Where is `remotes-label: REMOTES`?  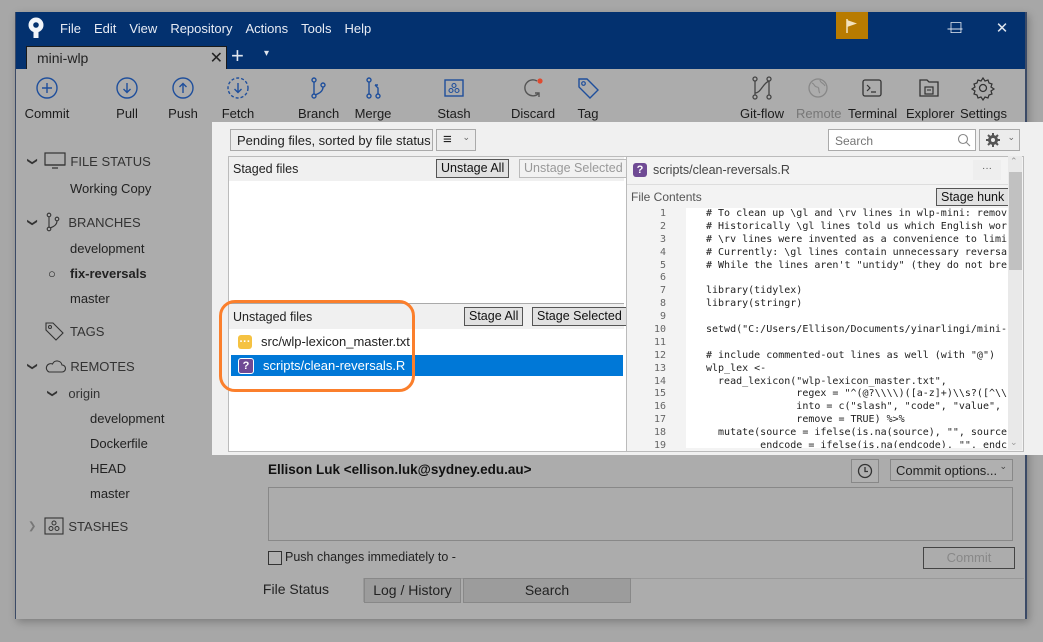
remotes-label: REMOTES is located at coordinates (102, 366).